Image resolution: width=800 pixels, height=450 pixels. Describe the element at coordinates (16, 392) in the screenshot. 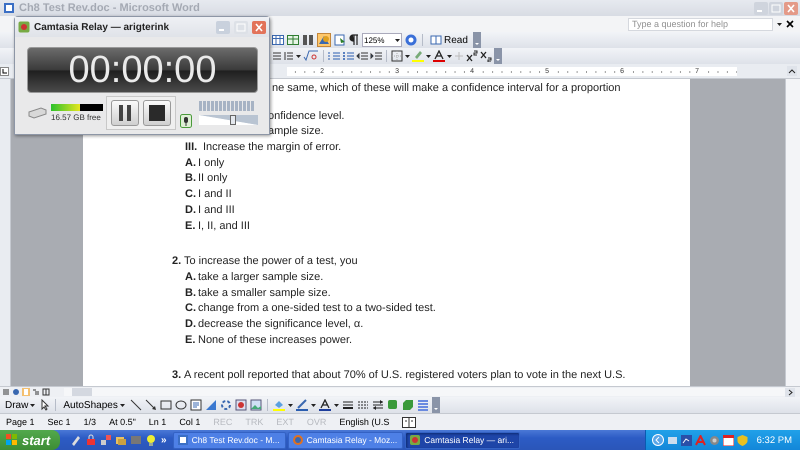

I see `web-view-icon` at that location.